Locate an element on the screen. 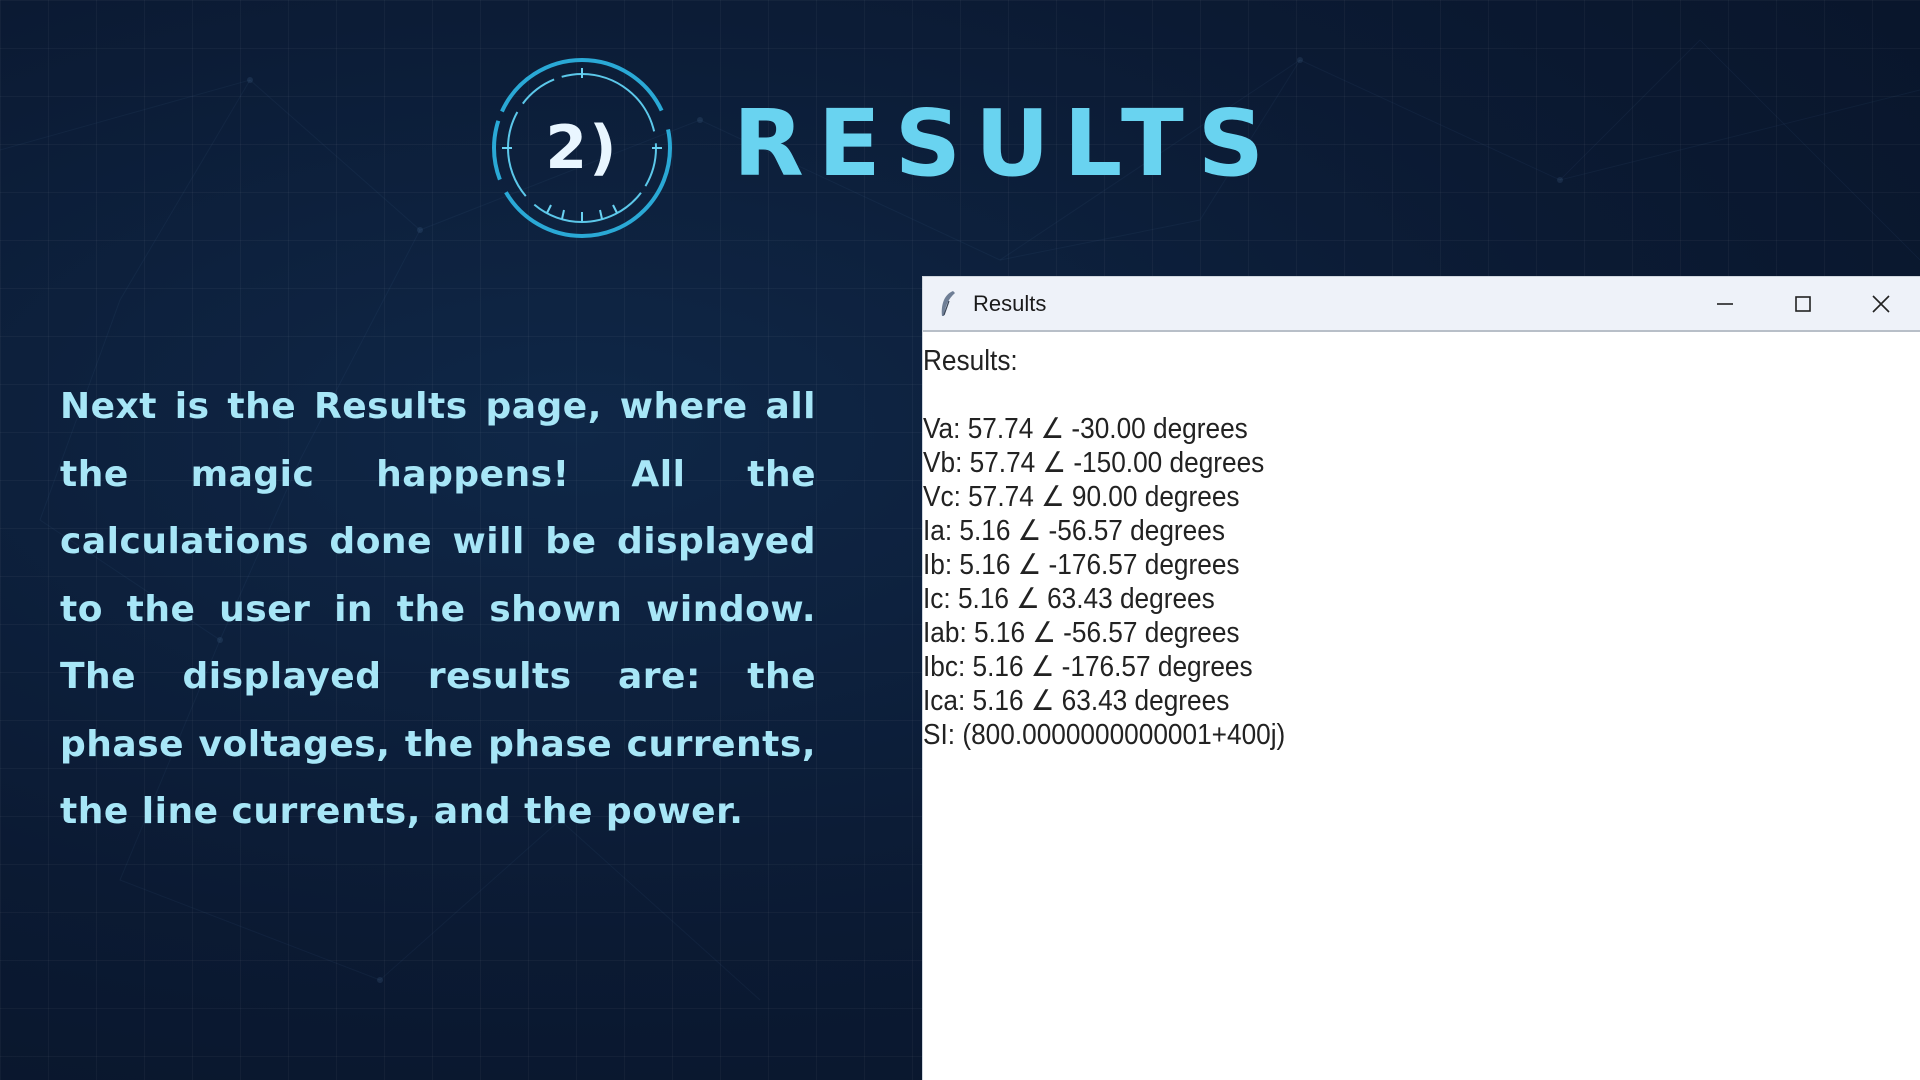  result-line-iab: Iab: 5.16 ∠ -56.57 degrees is located at coordinates (1081, 633).